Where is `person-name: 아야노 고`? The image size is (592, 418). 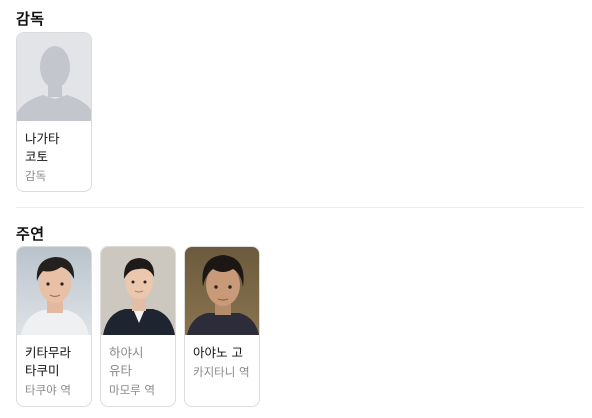
person-name: 아야노 고 is located at coordinates (218, 352).